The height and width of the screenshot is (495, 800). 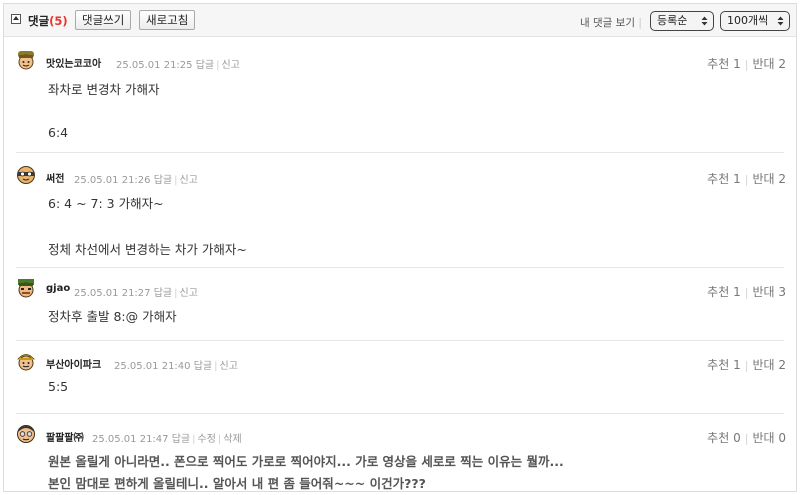 What do you see at coordinates (400, 20) in the screenshot?
I see `comment-header: 댓글(5) 댓글쓰기 새로고침 내 댓글 보기 | 등록순 100개씩` at bounding box center [400, 20].